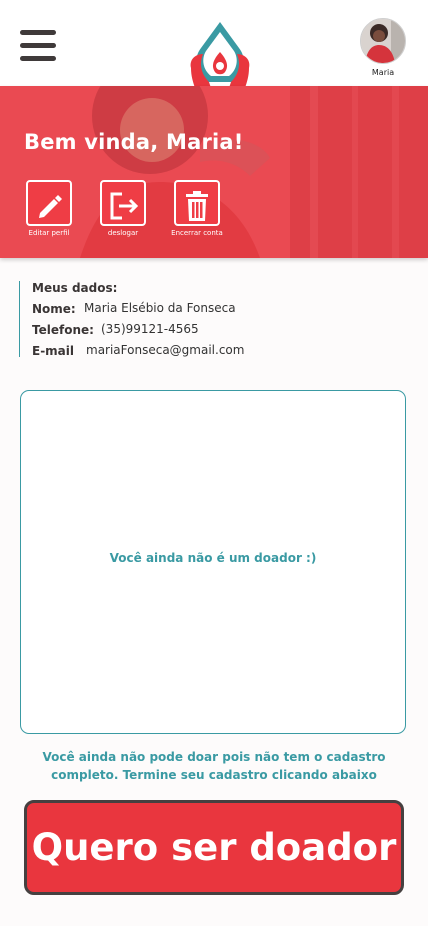 The image size is (428, 926). Describe the element at coordinates (150, 329) in the screenshot. I see `phone-value: (35)99121-4565` at that location.